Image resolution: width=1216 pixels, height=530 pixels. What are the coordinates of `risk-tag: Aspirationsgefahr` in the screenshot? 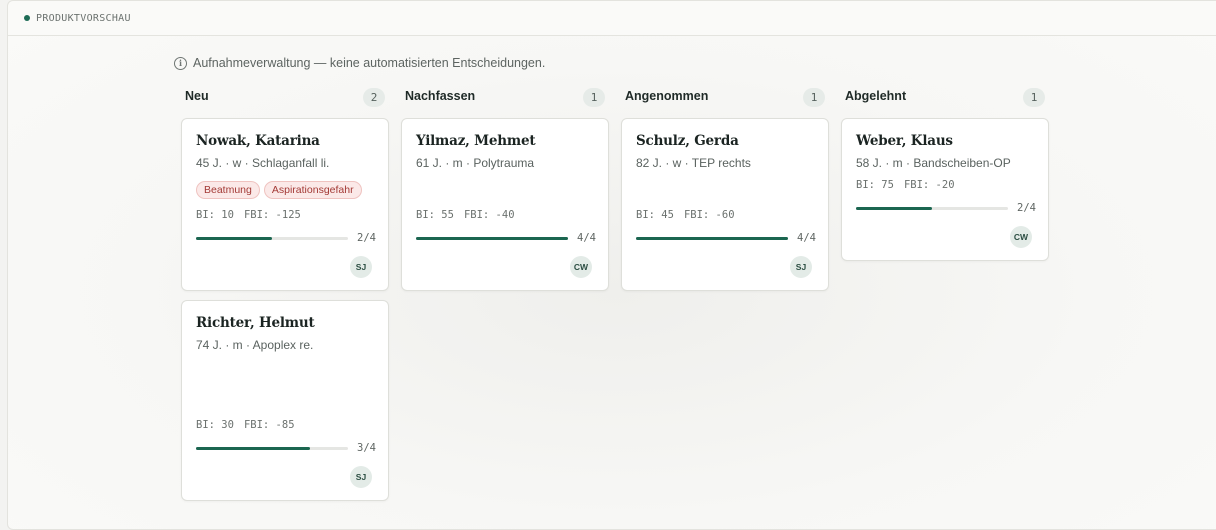 It's located at (312, 190).